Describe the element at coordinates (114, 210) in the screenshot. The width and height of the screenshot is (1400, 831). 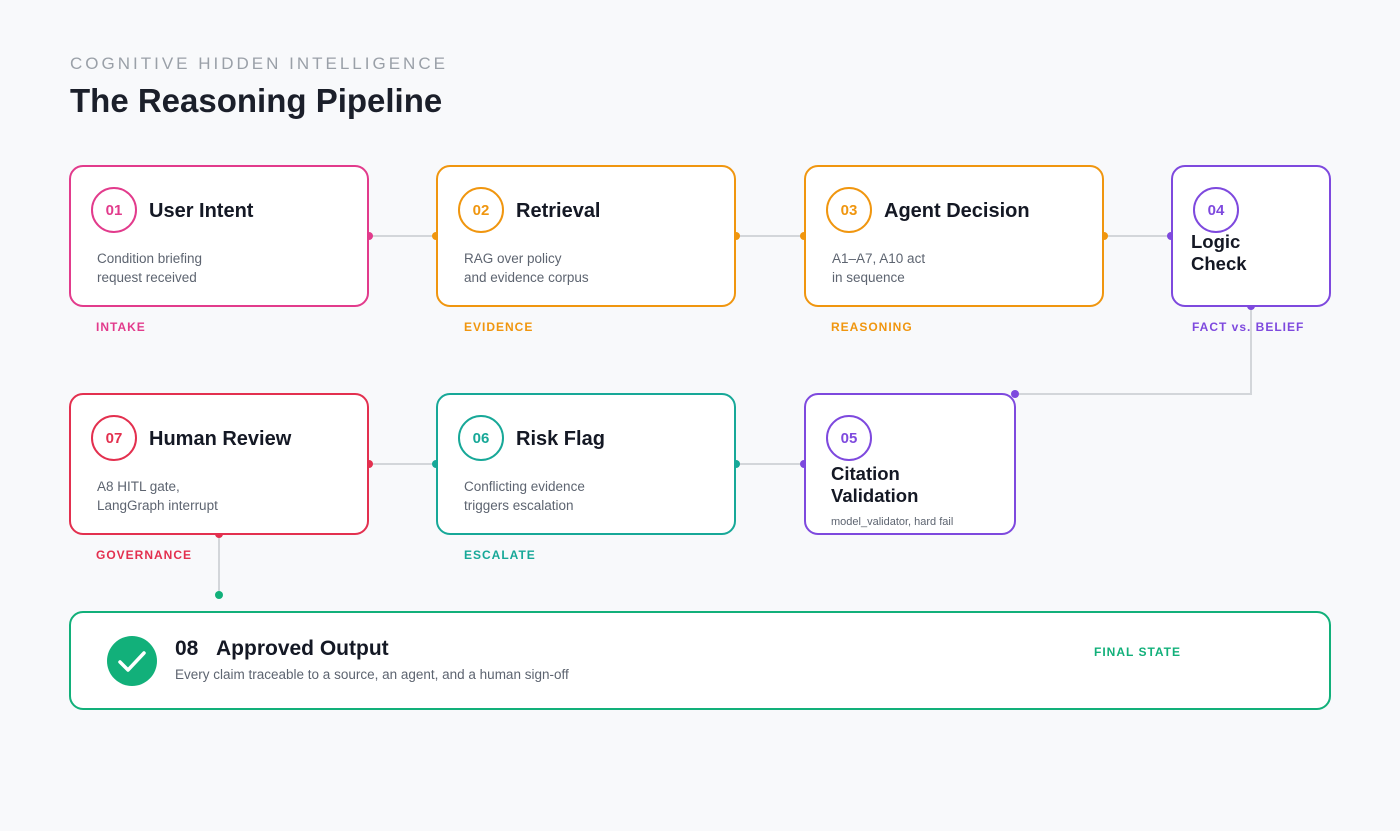
I see `step-number-badge: 01` at that location.